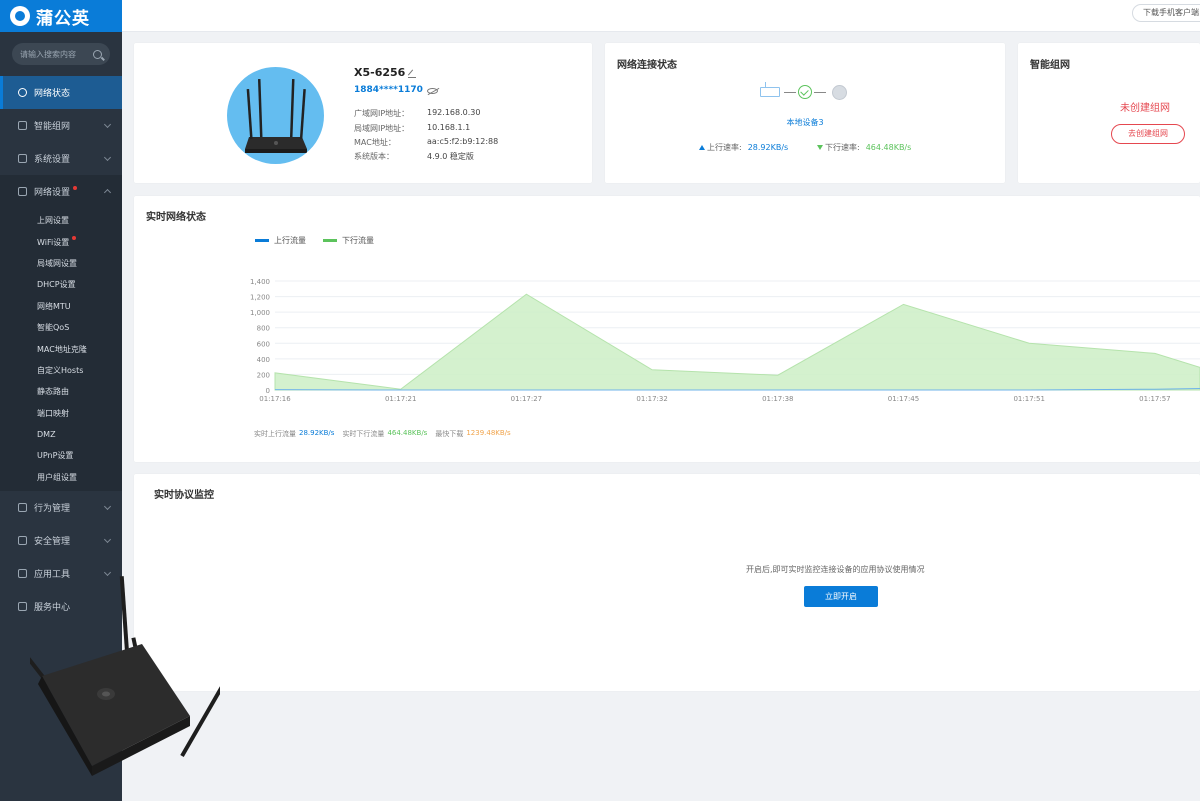 The width and height of the screenshot is (1200, 801). What do you see at coordinates (61, 158) in the screenshot?
I see `sidebar-item-system-settings: 系统设置` at bounding box center [61, 158].